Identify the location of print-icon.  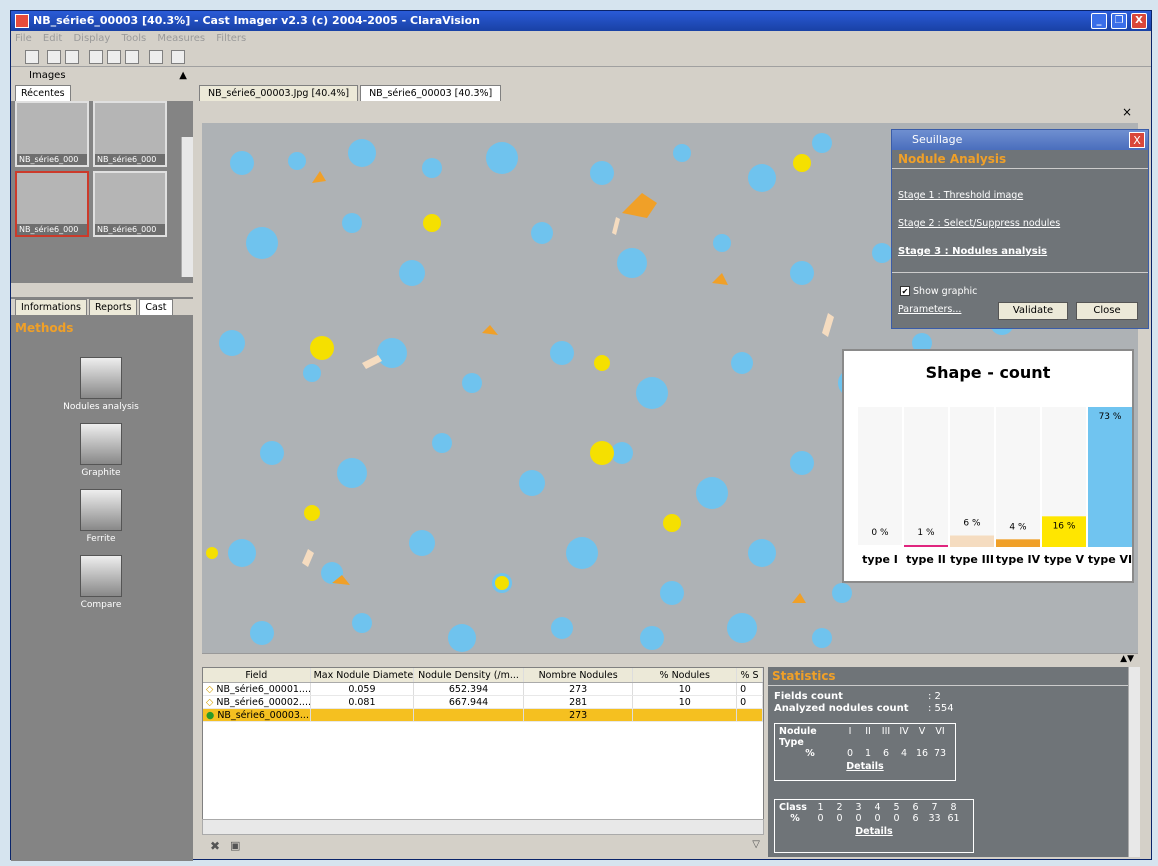
(156, 57).